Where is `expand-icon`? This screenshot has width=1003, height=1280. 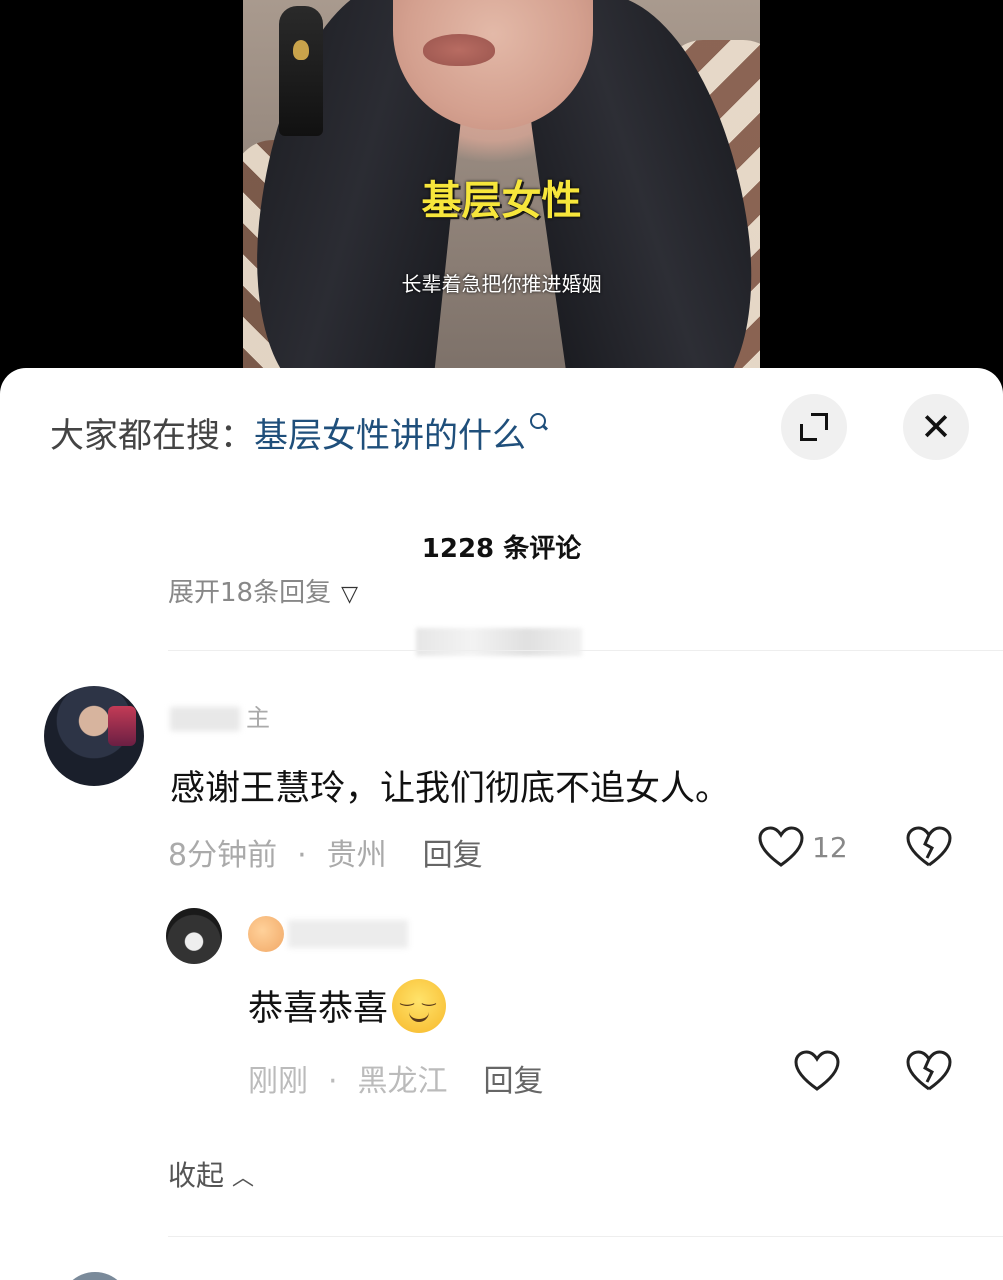
expand-icon is located at coordinates (814, 427).